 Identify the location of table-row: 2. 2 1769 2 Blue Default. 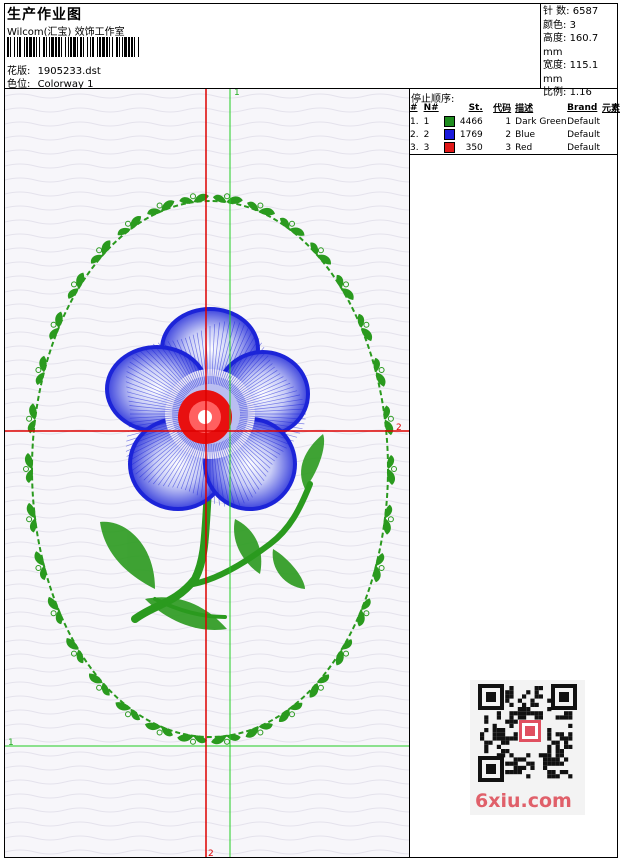
(505, 134).